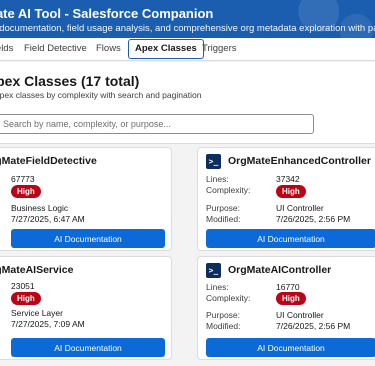 This screenshot has height=366, width=375. Describe the element at coordinates (48, 161) in the screenshot. I see `class-name: OrgMateFieldDetective` at that location.